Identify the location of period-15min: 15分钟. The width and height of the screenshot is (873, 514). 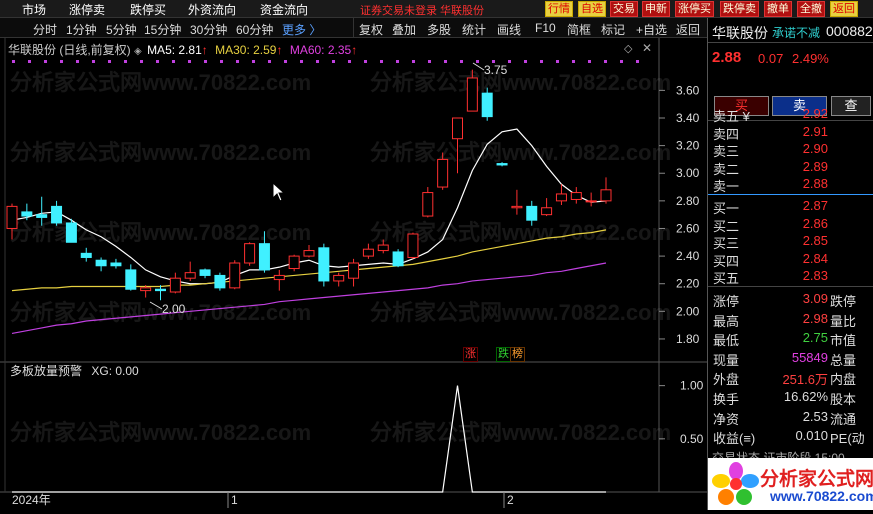
(162, 29).